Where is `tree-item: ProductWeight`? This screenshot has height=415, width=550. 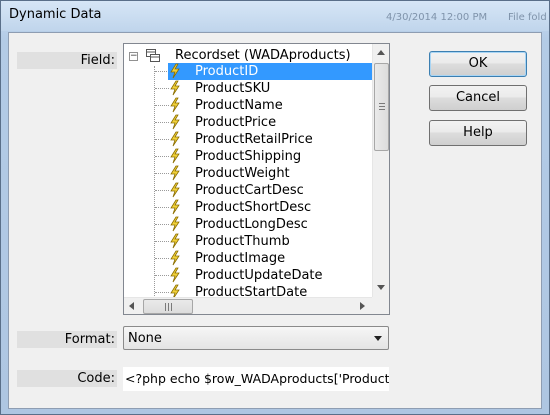
tree-item: ProductWeight is located at coordinates (248, 173).